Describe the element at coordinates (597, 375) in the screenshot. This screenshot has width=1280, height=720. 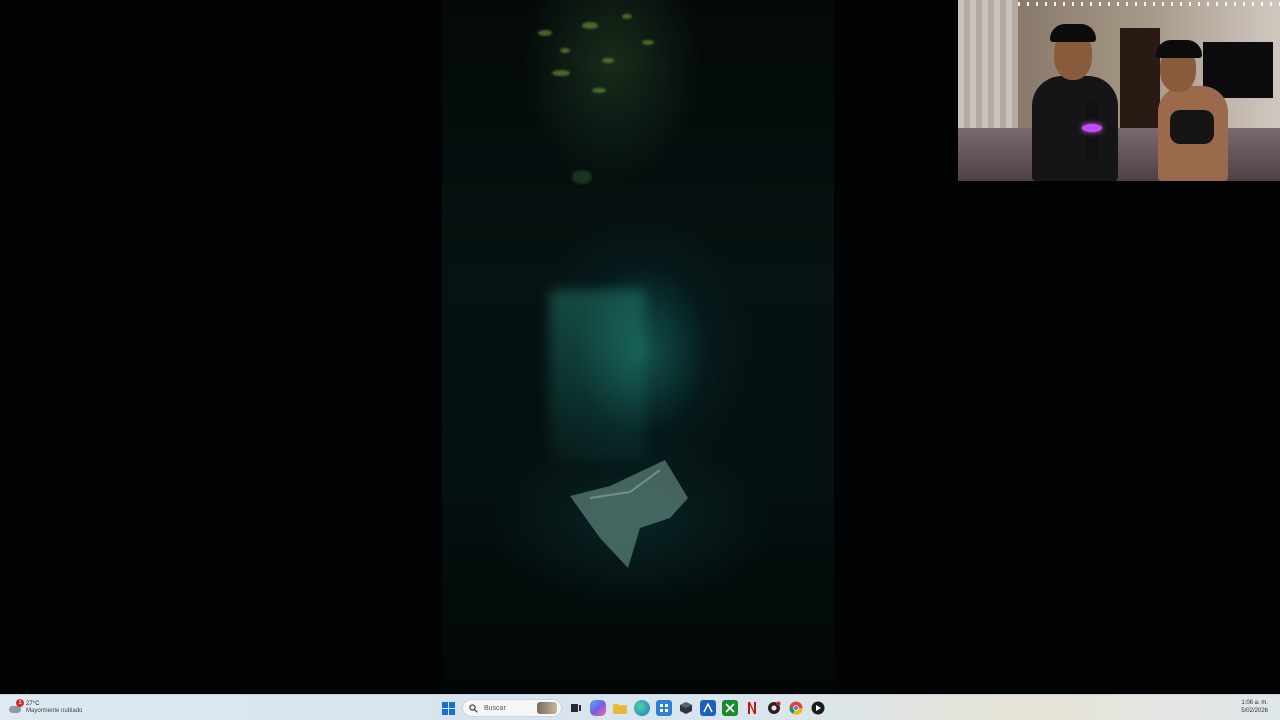
I see `light-shaft` at that location.